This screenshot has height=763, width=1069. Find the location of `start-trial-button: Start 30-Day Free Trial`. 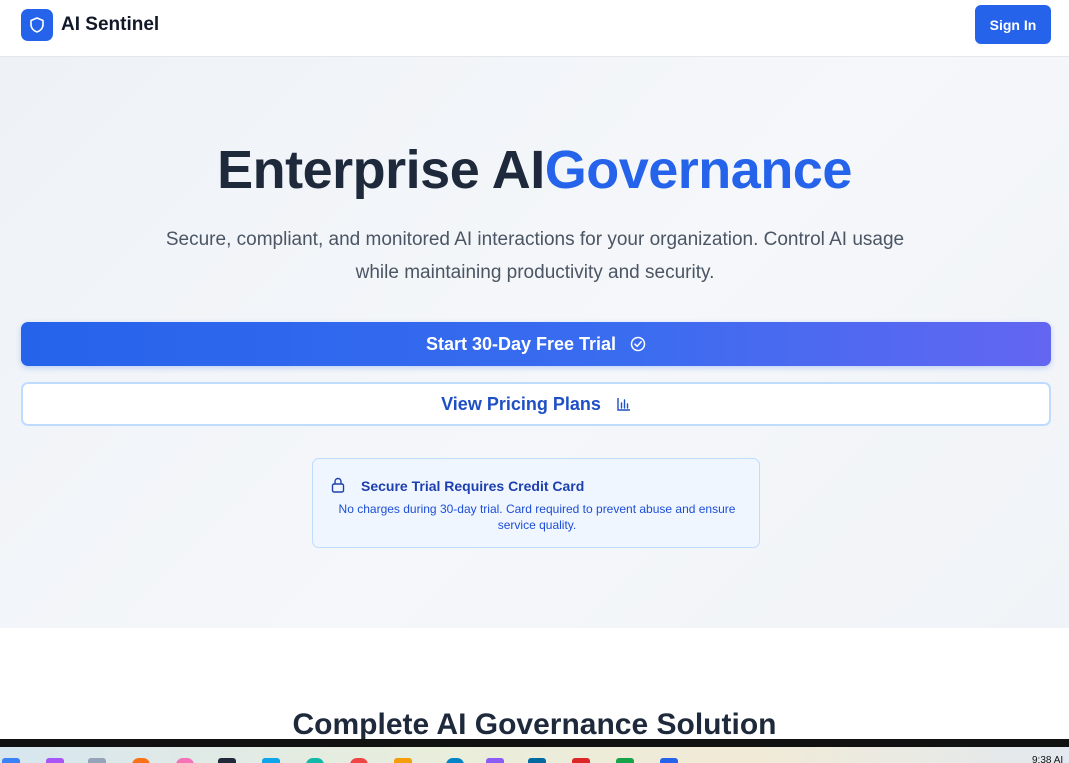

start-trial-button: Start 30-Day Free Trial is located at coordinates (536, 344).